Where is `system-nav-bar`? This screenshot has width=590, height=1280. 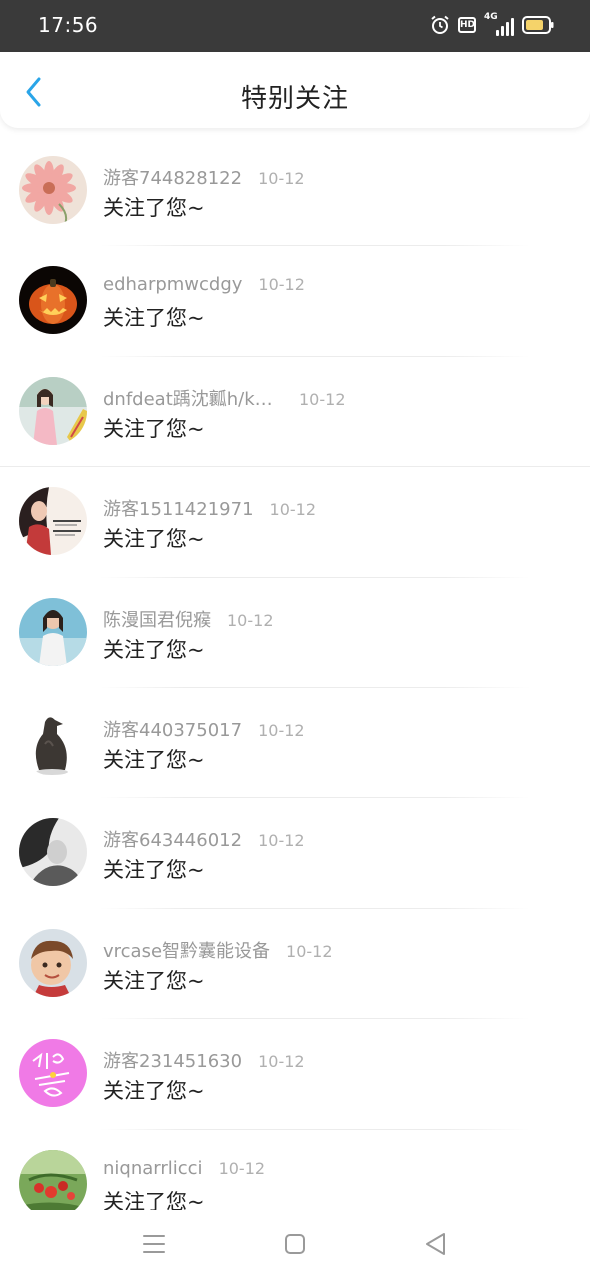 system-nav-bar is located at coordinates (295, 1245).